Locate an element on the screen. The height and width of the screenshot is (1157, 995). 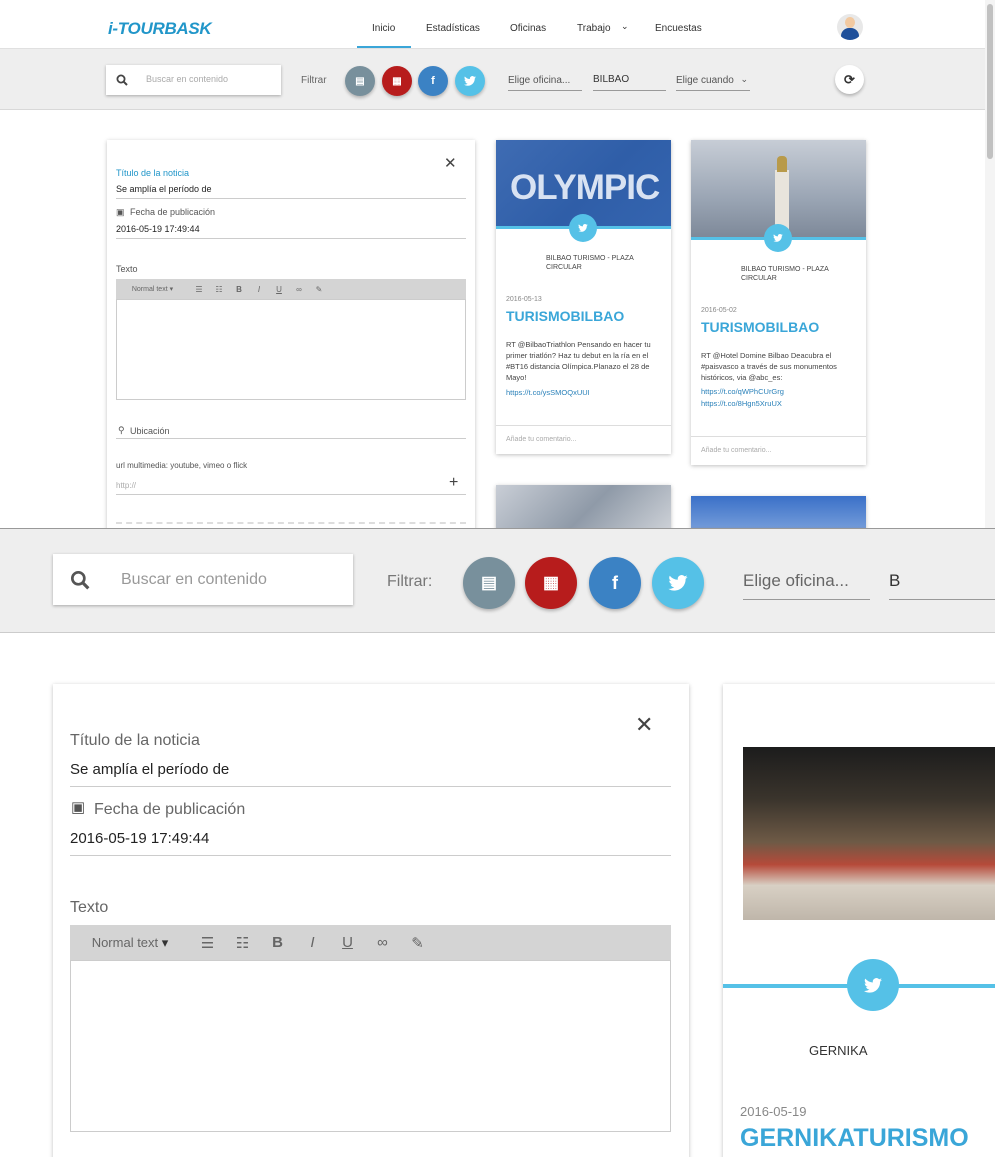
newspaper-icon: ▤ is located at coordinates (360, 81).